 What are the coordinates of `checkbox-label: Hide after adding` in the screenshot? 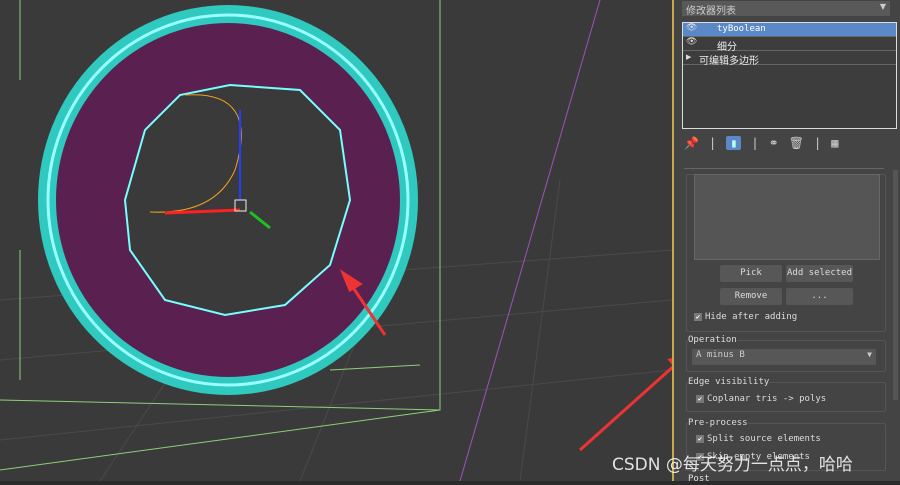 It's located at (751, 317).